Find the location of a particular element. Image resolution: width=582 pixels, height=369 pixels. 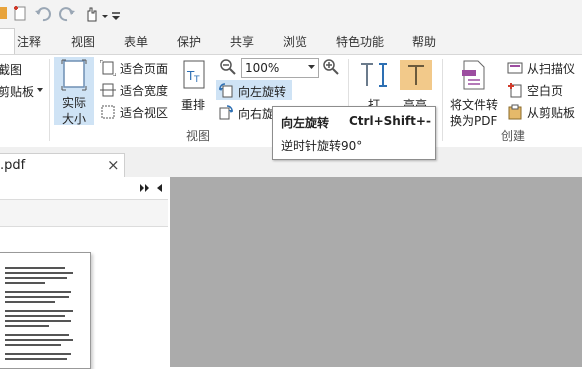

page-thumbnail is located at coordinates (45, 310).